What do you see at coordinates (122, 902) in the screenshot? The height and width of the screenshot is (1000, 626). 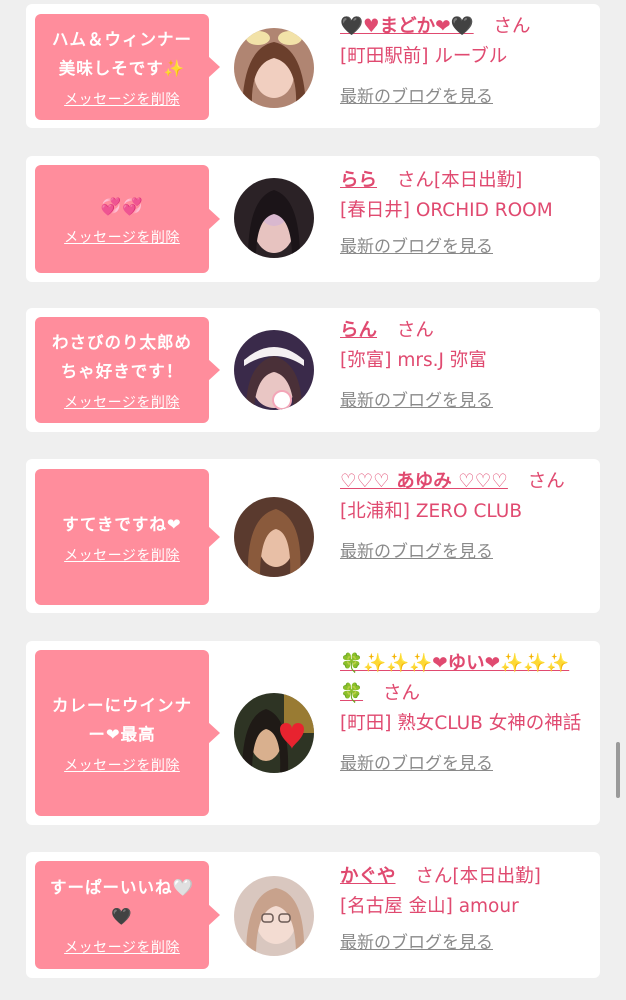 I see `message-text: すーぱーいいね🤍 🖤` at bounding box center [122, 902].